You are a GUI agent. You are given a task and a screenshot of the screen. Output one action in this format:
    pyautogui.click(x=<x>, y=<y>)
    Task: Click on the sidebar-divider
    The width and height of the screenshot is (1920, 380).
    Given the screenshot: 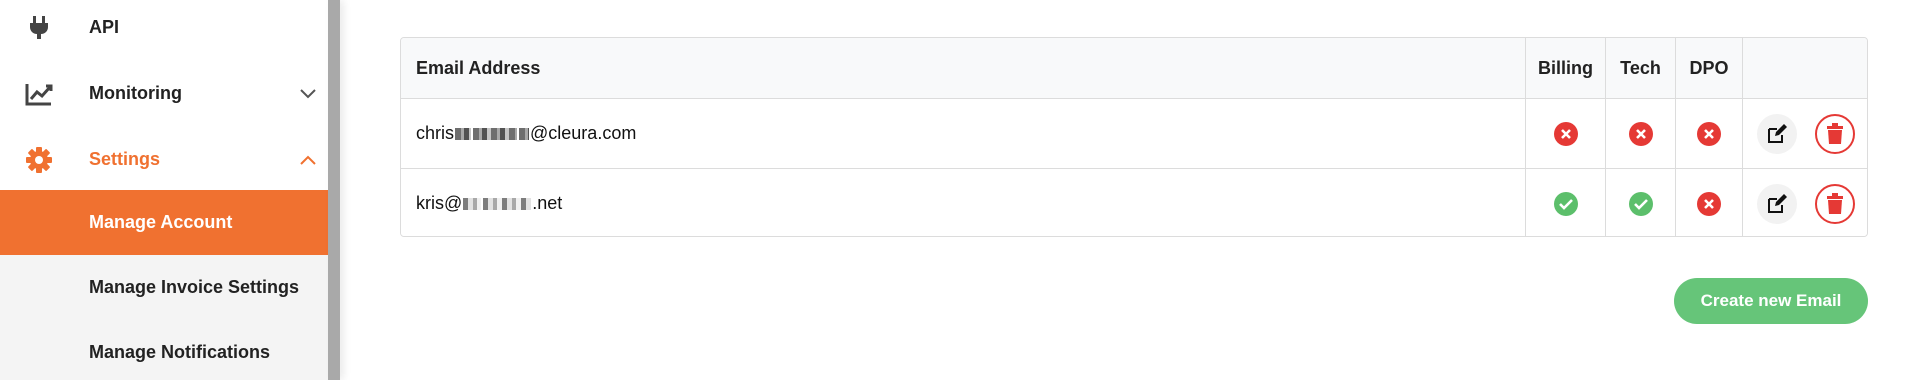 What is the action you would take?
    pyautogui.click(x=334, y=190)
    